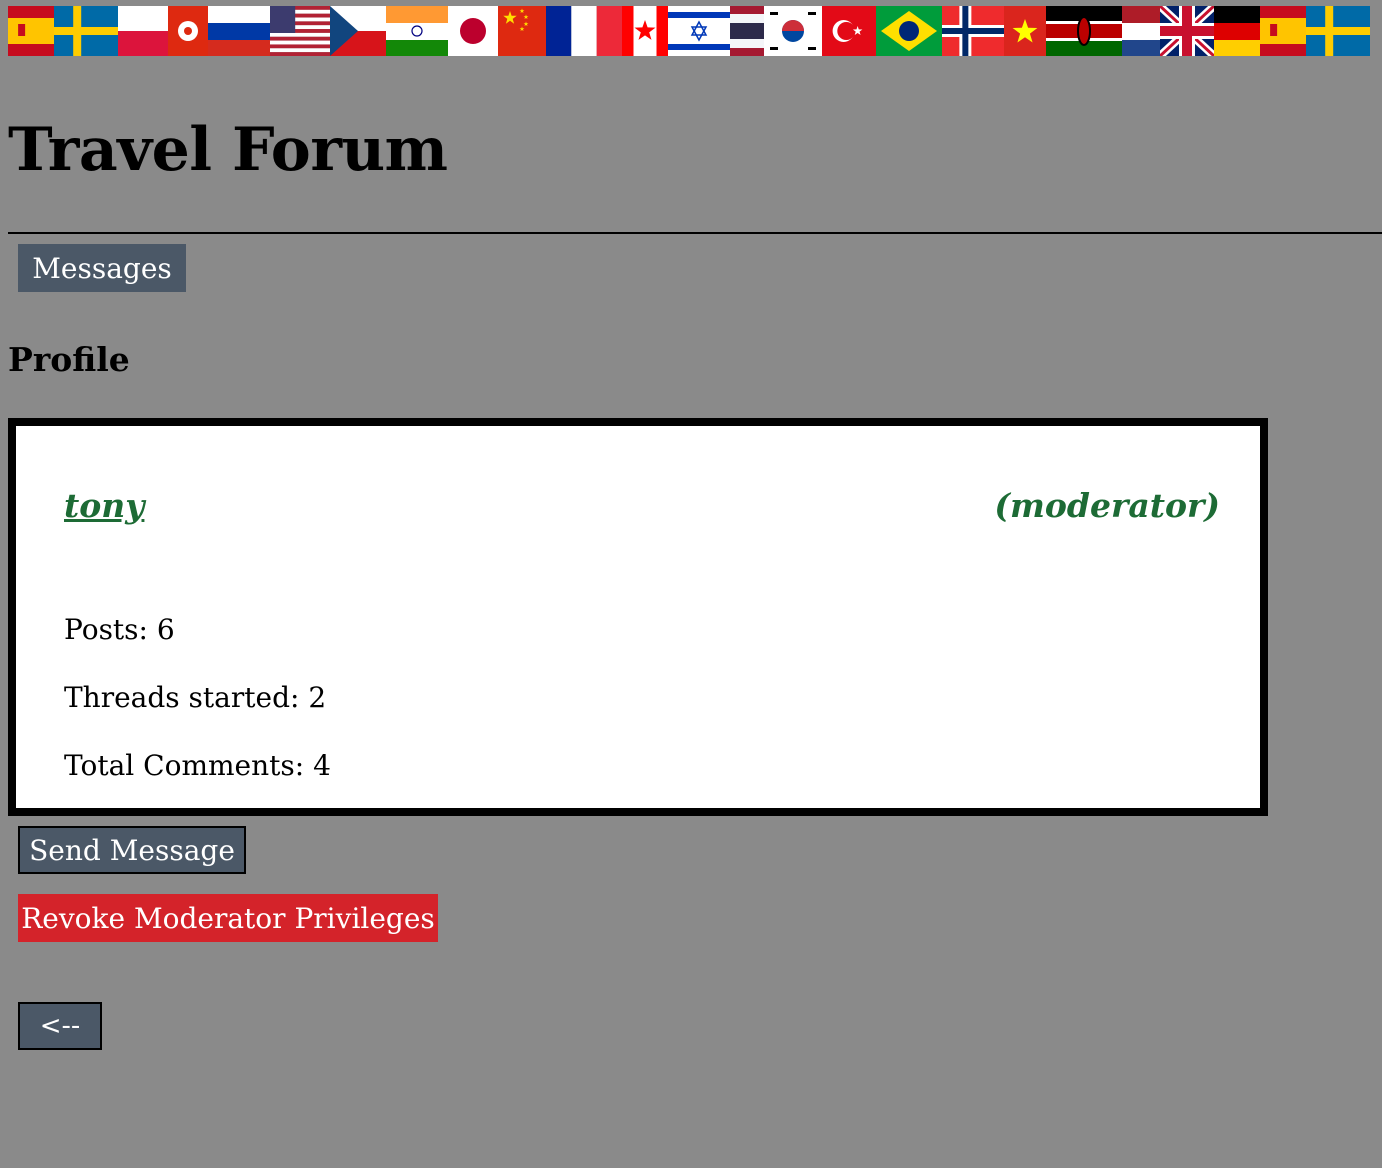 Image resolution: width=1382 pixels, height=1168 pixels. Describe the element at coordinates (522, 31) in the screenshot. I see `china-flag-icon` at that location.